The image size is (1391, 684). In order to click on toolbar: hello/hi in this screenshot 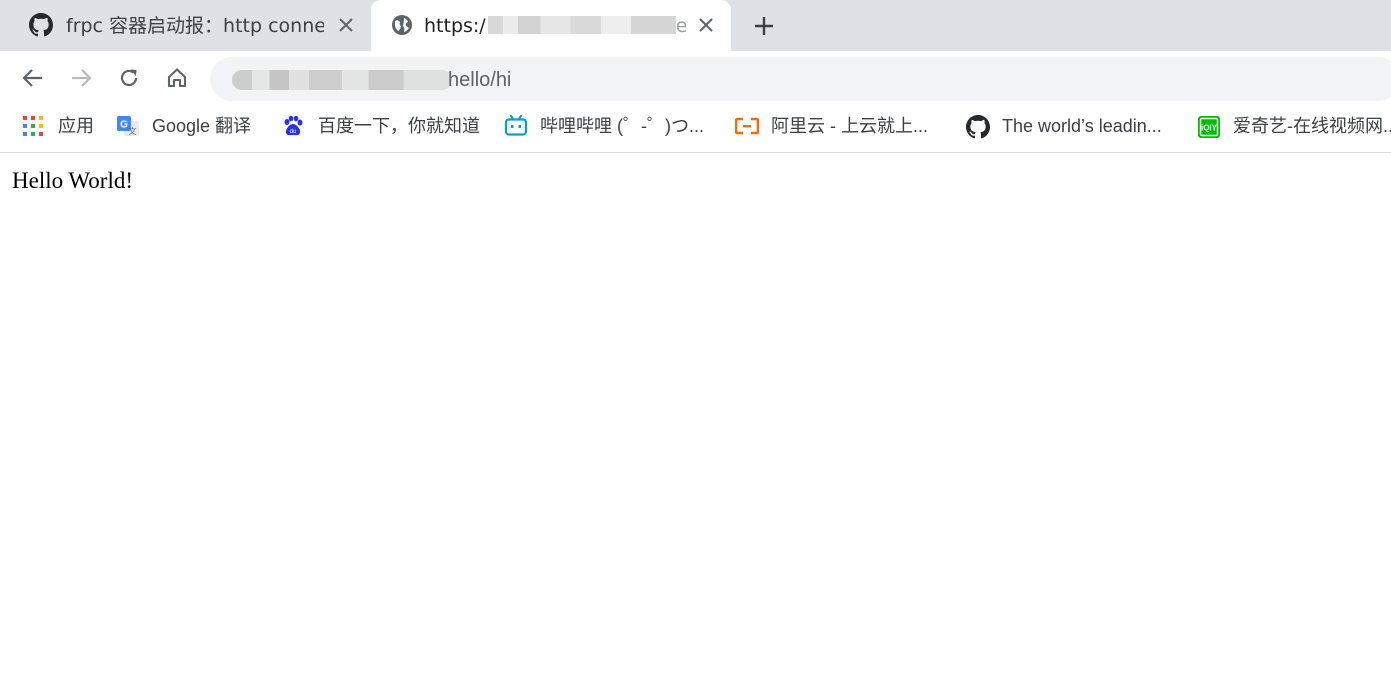, I will do `click(695, 78)`.